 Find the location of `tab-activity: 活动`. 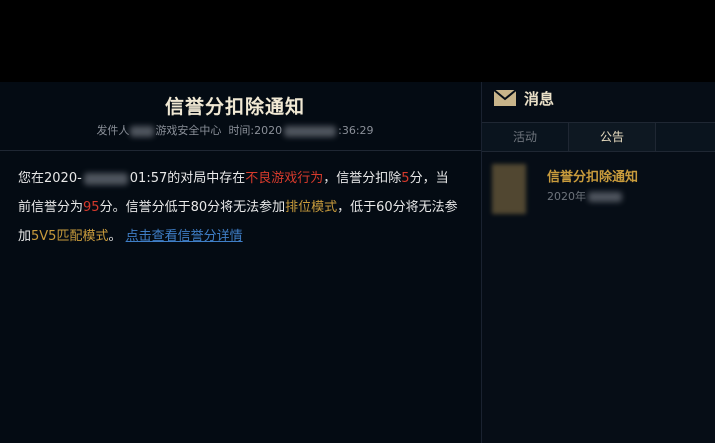

tab-activity: 活动 is located at coordinates (525, 137).